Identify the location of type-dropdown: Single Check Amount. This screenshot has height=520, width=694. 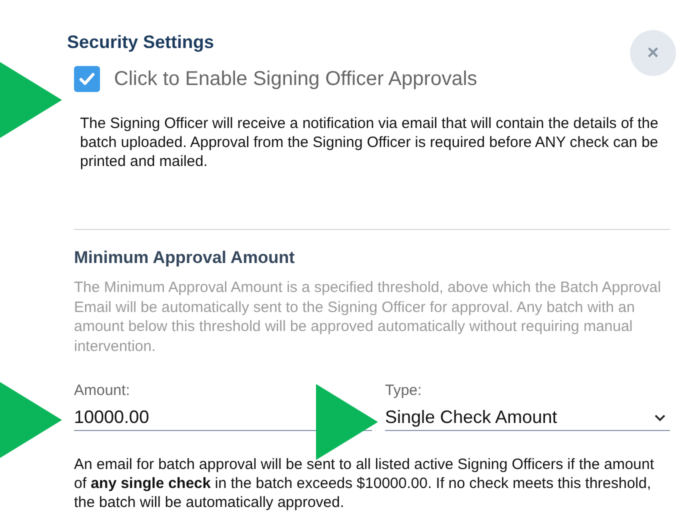
(527, 418).